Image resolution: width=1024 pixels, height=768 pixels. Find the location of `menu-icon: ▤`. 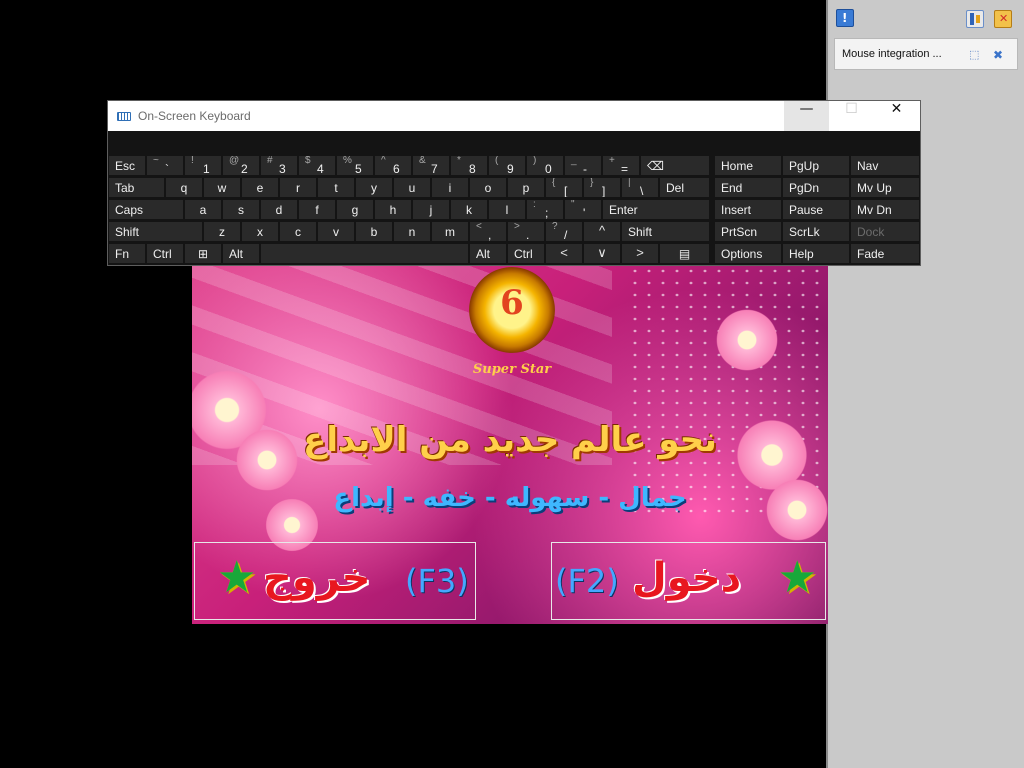

menu-icon: ▤ is located at coordinates (684, 254).